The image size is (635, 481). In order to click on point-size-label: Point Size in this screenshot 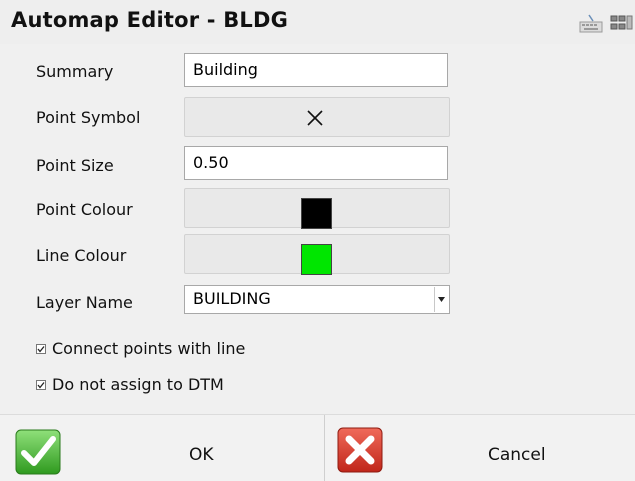, I will do `click(75, 165)`.